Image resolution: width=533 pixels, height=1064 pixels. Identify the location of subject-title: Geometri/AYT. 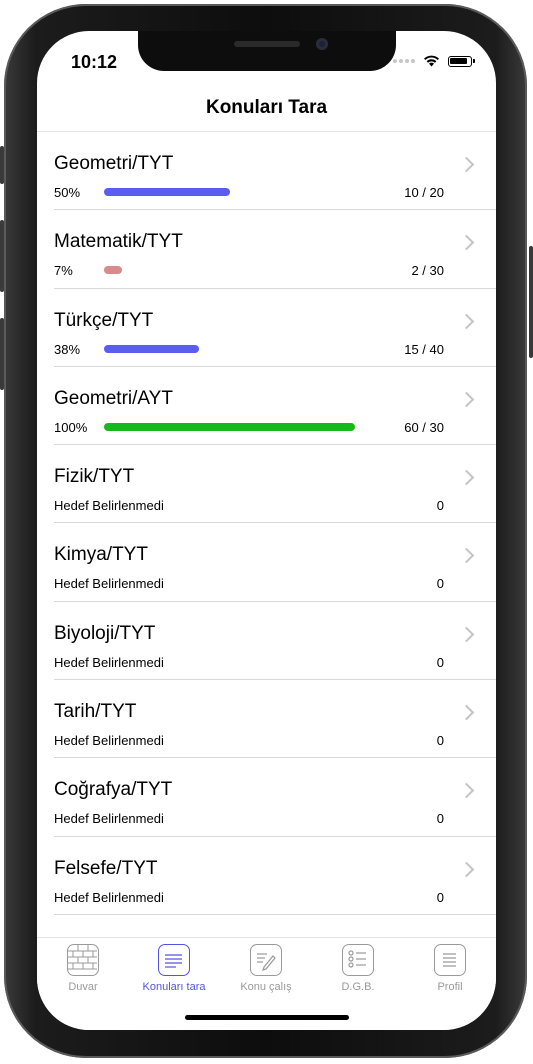
(113, 398).